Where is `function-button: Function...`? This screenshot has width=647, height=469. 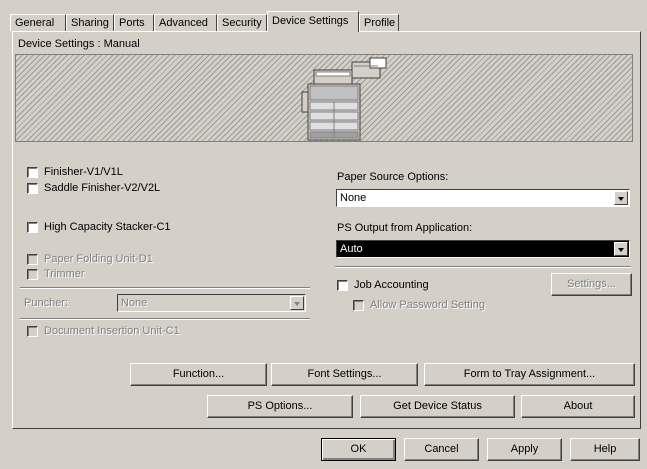
function-button: Function... is located at coordinates (198, 374).